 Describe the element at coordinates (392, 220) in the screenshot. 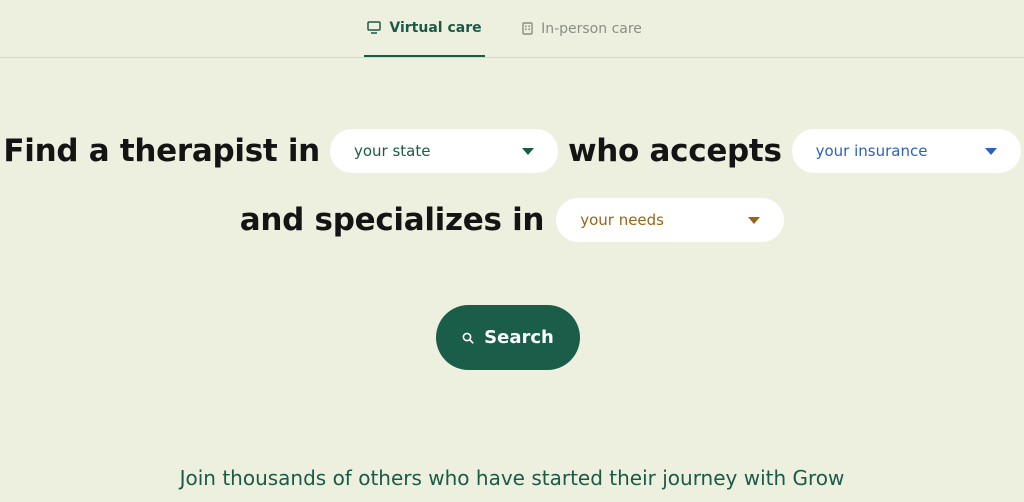

I see `sentence-part-specializes: and specializes in` at that location.